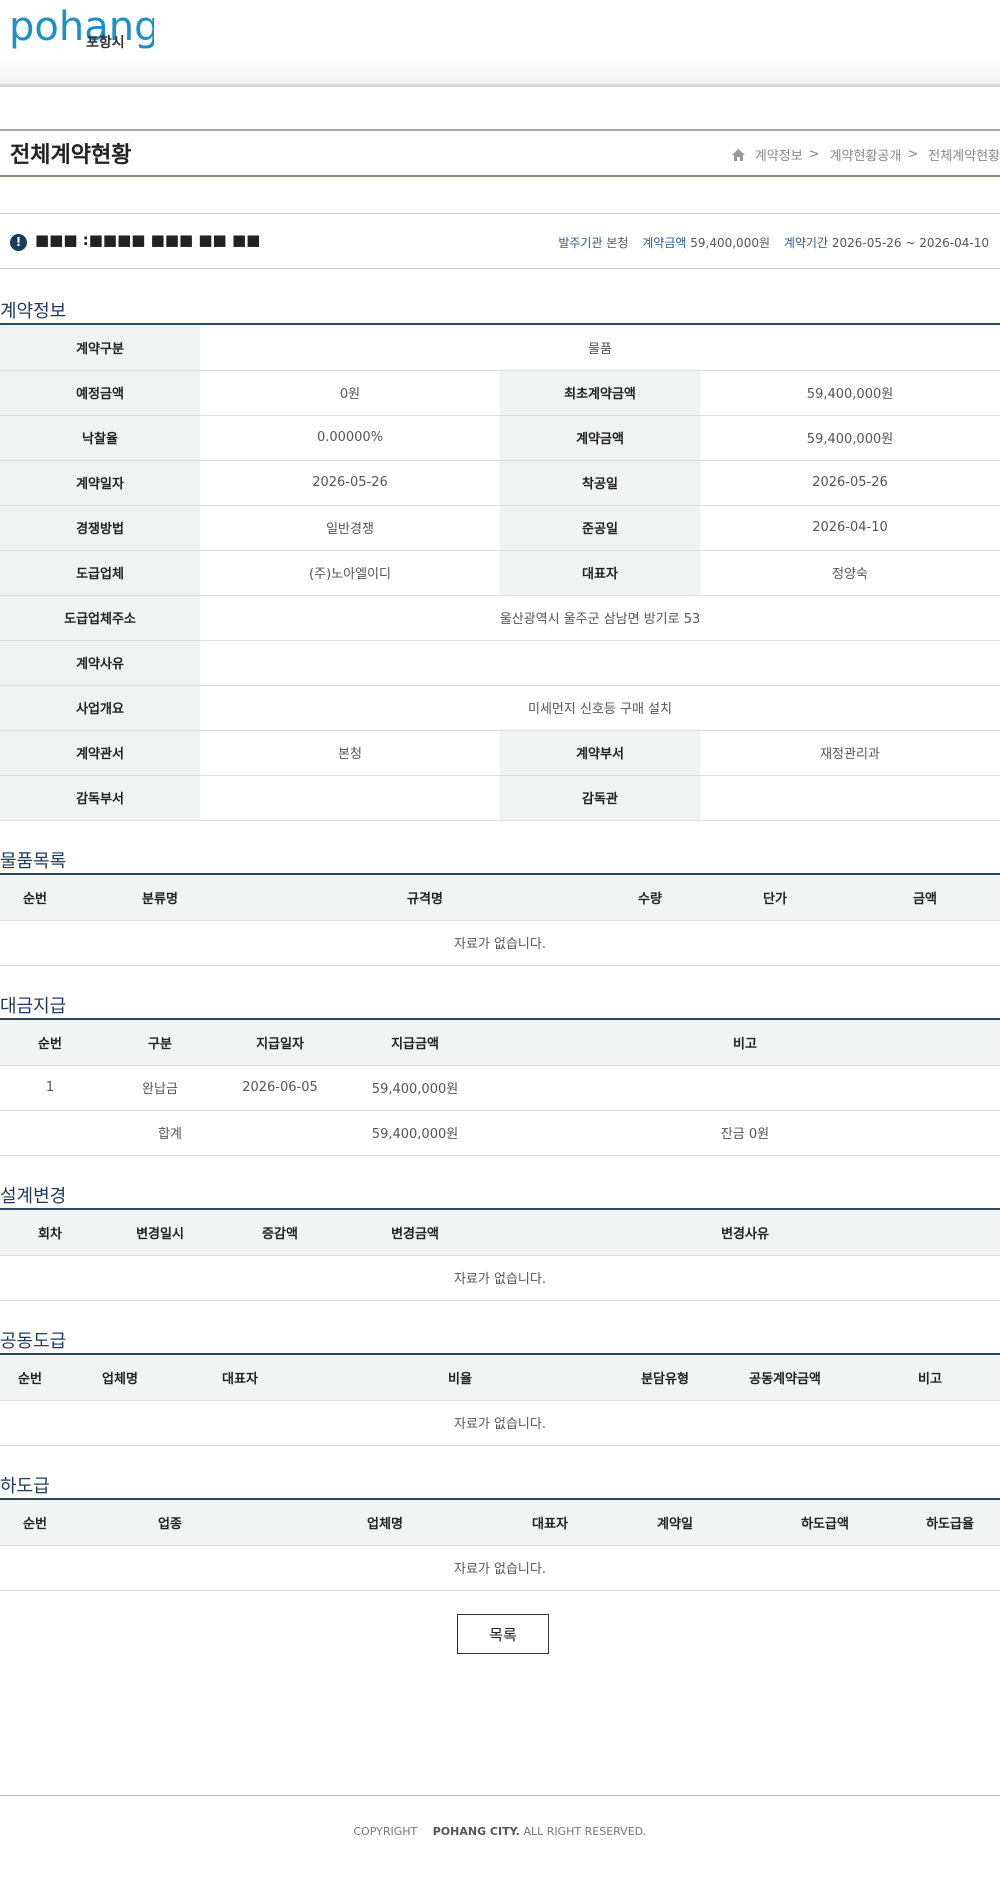 This screenshot has width=1000, height=1895. What do you see at coordinates (600, 753) in the screenshot?
I see `label-dept: 계약부서` at bounding box center [600, 753].